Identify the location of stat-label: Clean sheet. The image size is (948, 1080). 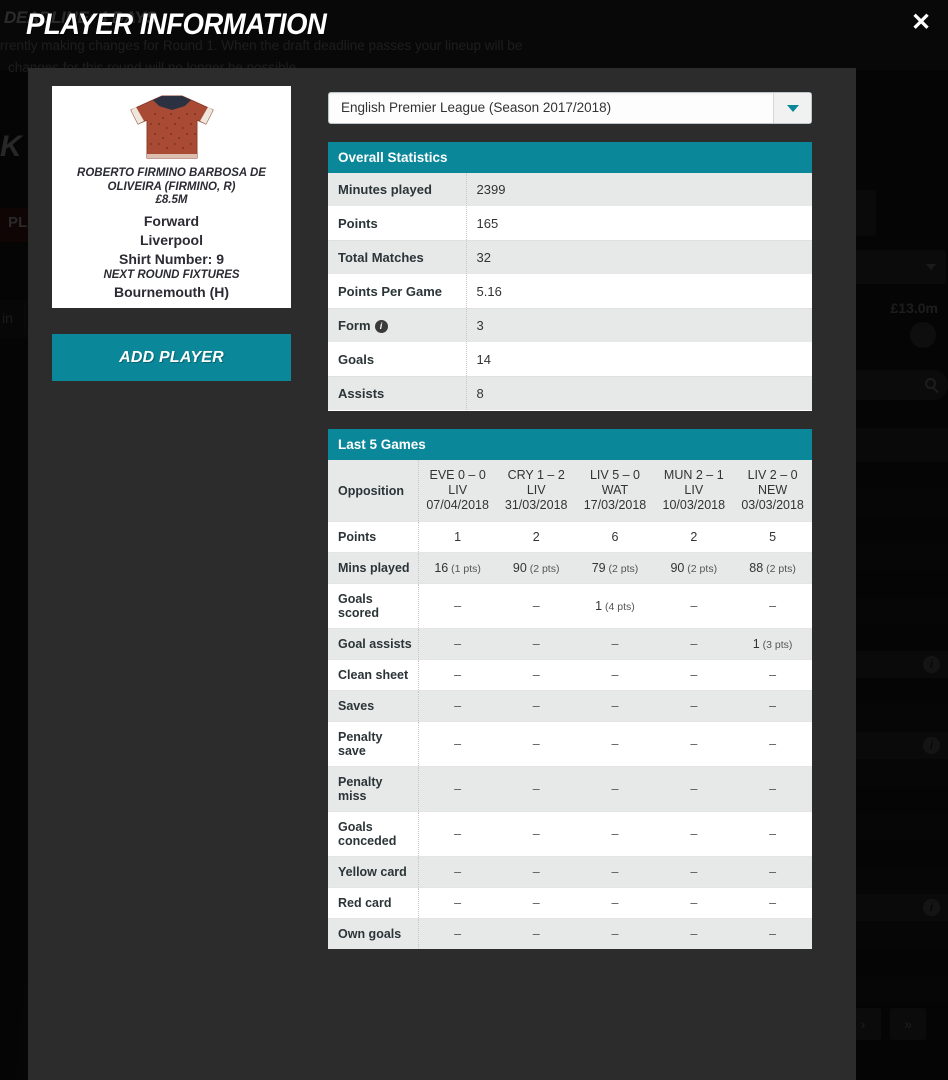
(373, 675).